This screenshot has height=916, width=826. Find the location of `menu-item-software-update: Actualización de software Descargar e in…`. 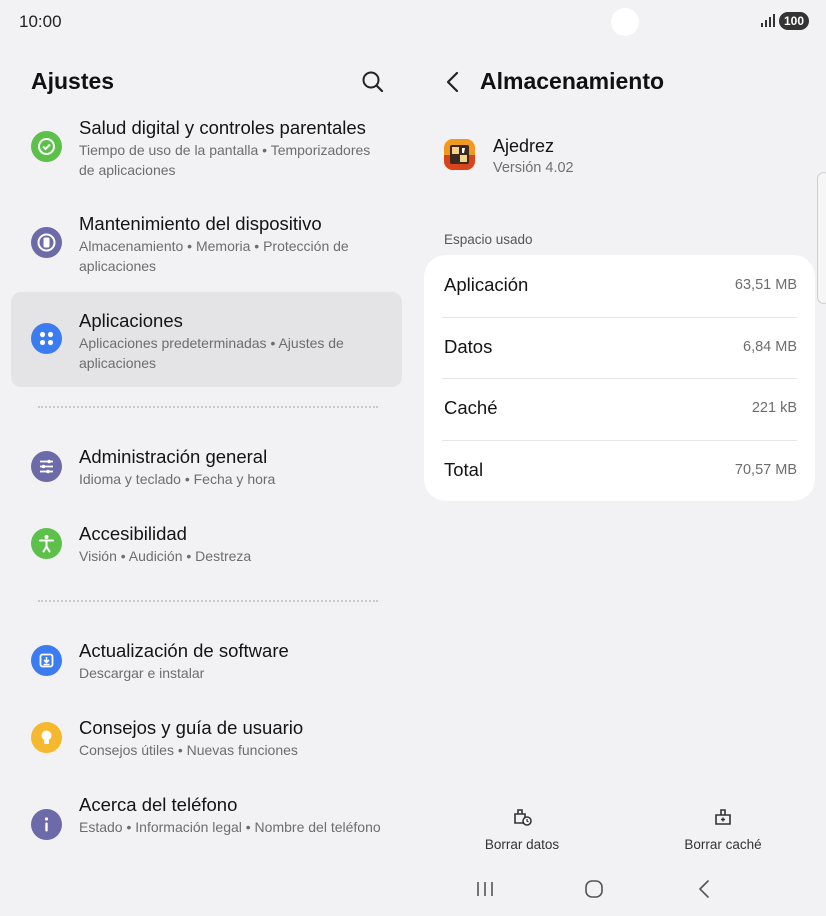

menu-item-software-update: Actualización de software Descargar e in… is located at coordinates (206, 664).